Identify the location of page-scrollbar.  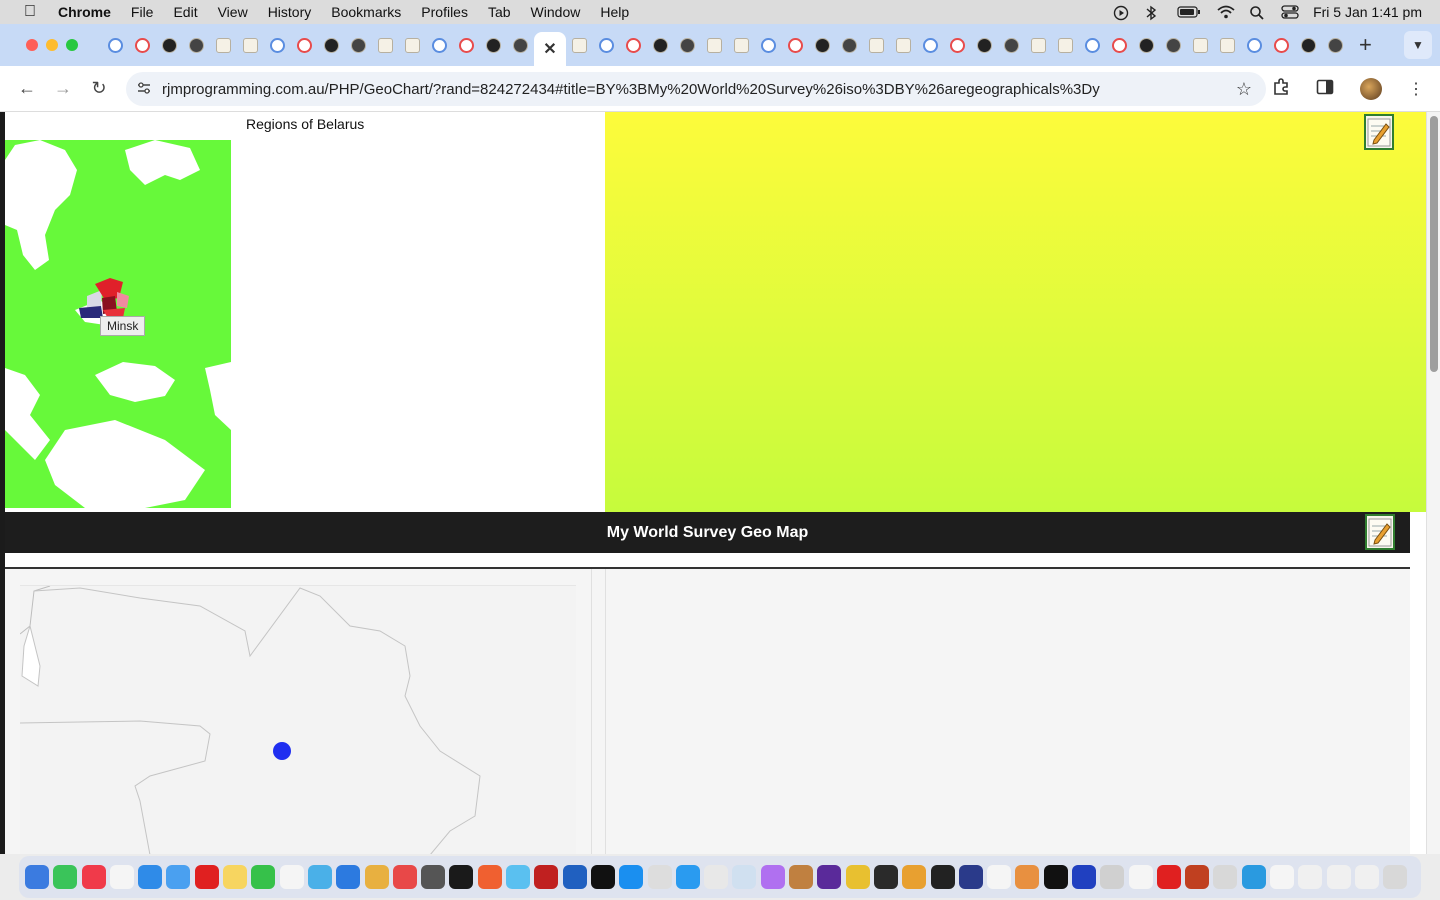
(1433, 483).